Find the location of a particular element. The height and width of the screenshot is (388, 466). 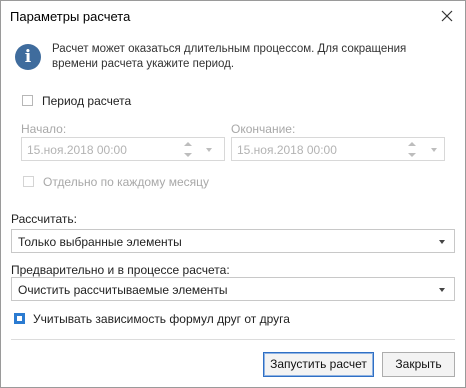

end-label: Окончание: is located at coordinates (263, 129).